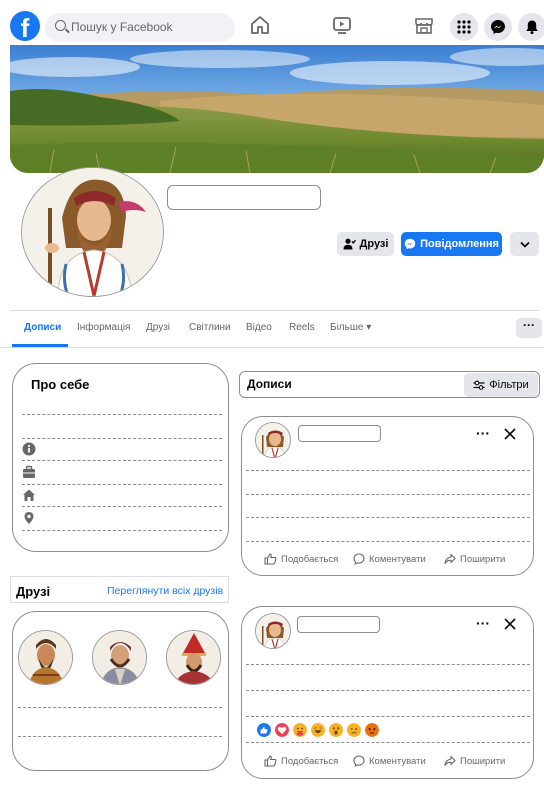  Describe the element at coordinates (354, 730) in the screenshot. I see `sad-reaction-icon` at that location.